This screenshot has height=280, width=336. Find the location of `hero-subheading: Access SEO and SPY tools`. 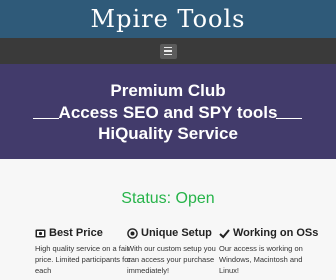

hero-subheading: Access SEO and SPY tools is located at coordinates (168, 112).